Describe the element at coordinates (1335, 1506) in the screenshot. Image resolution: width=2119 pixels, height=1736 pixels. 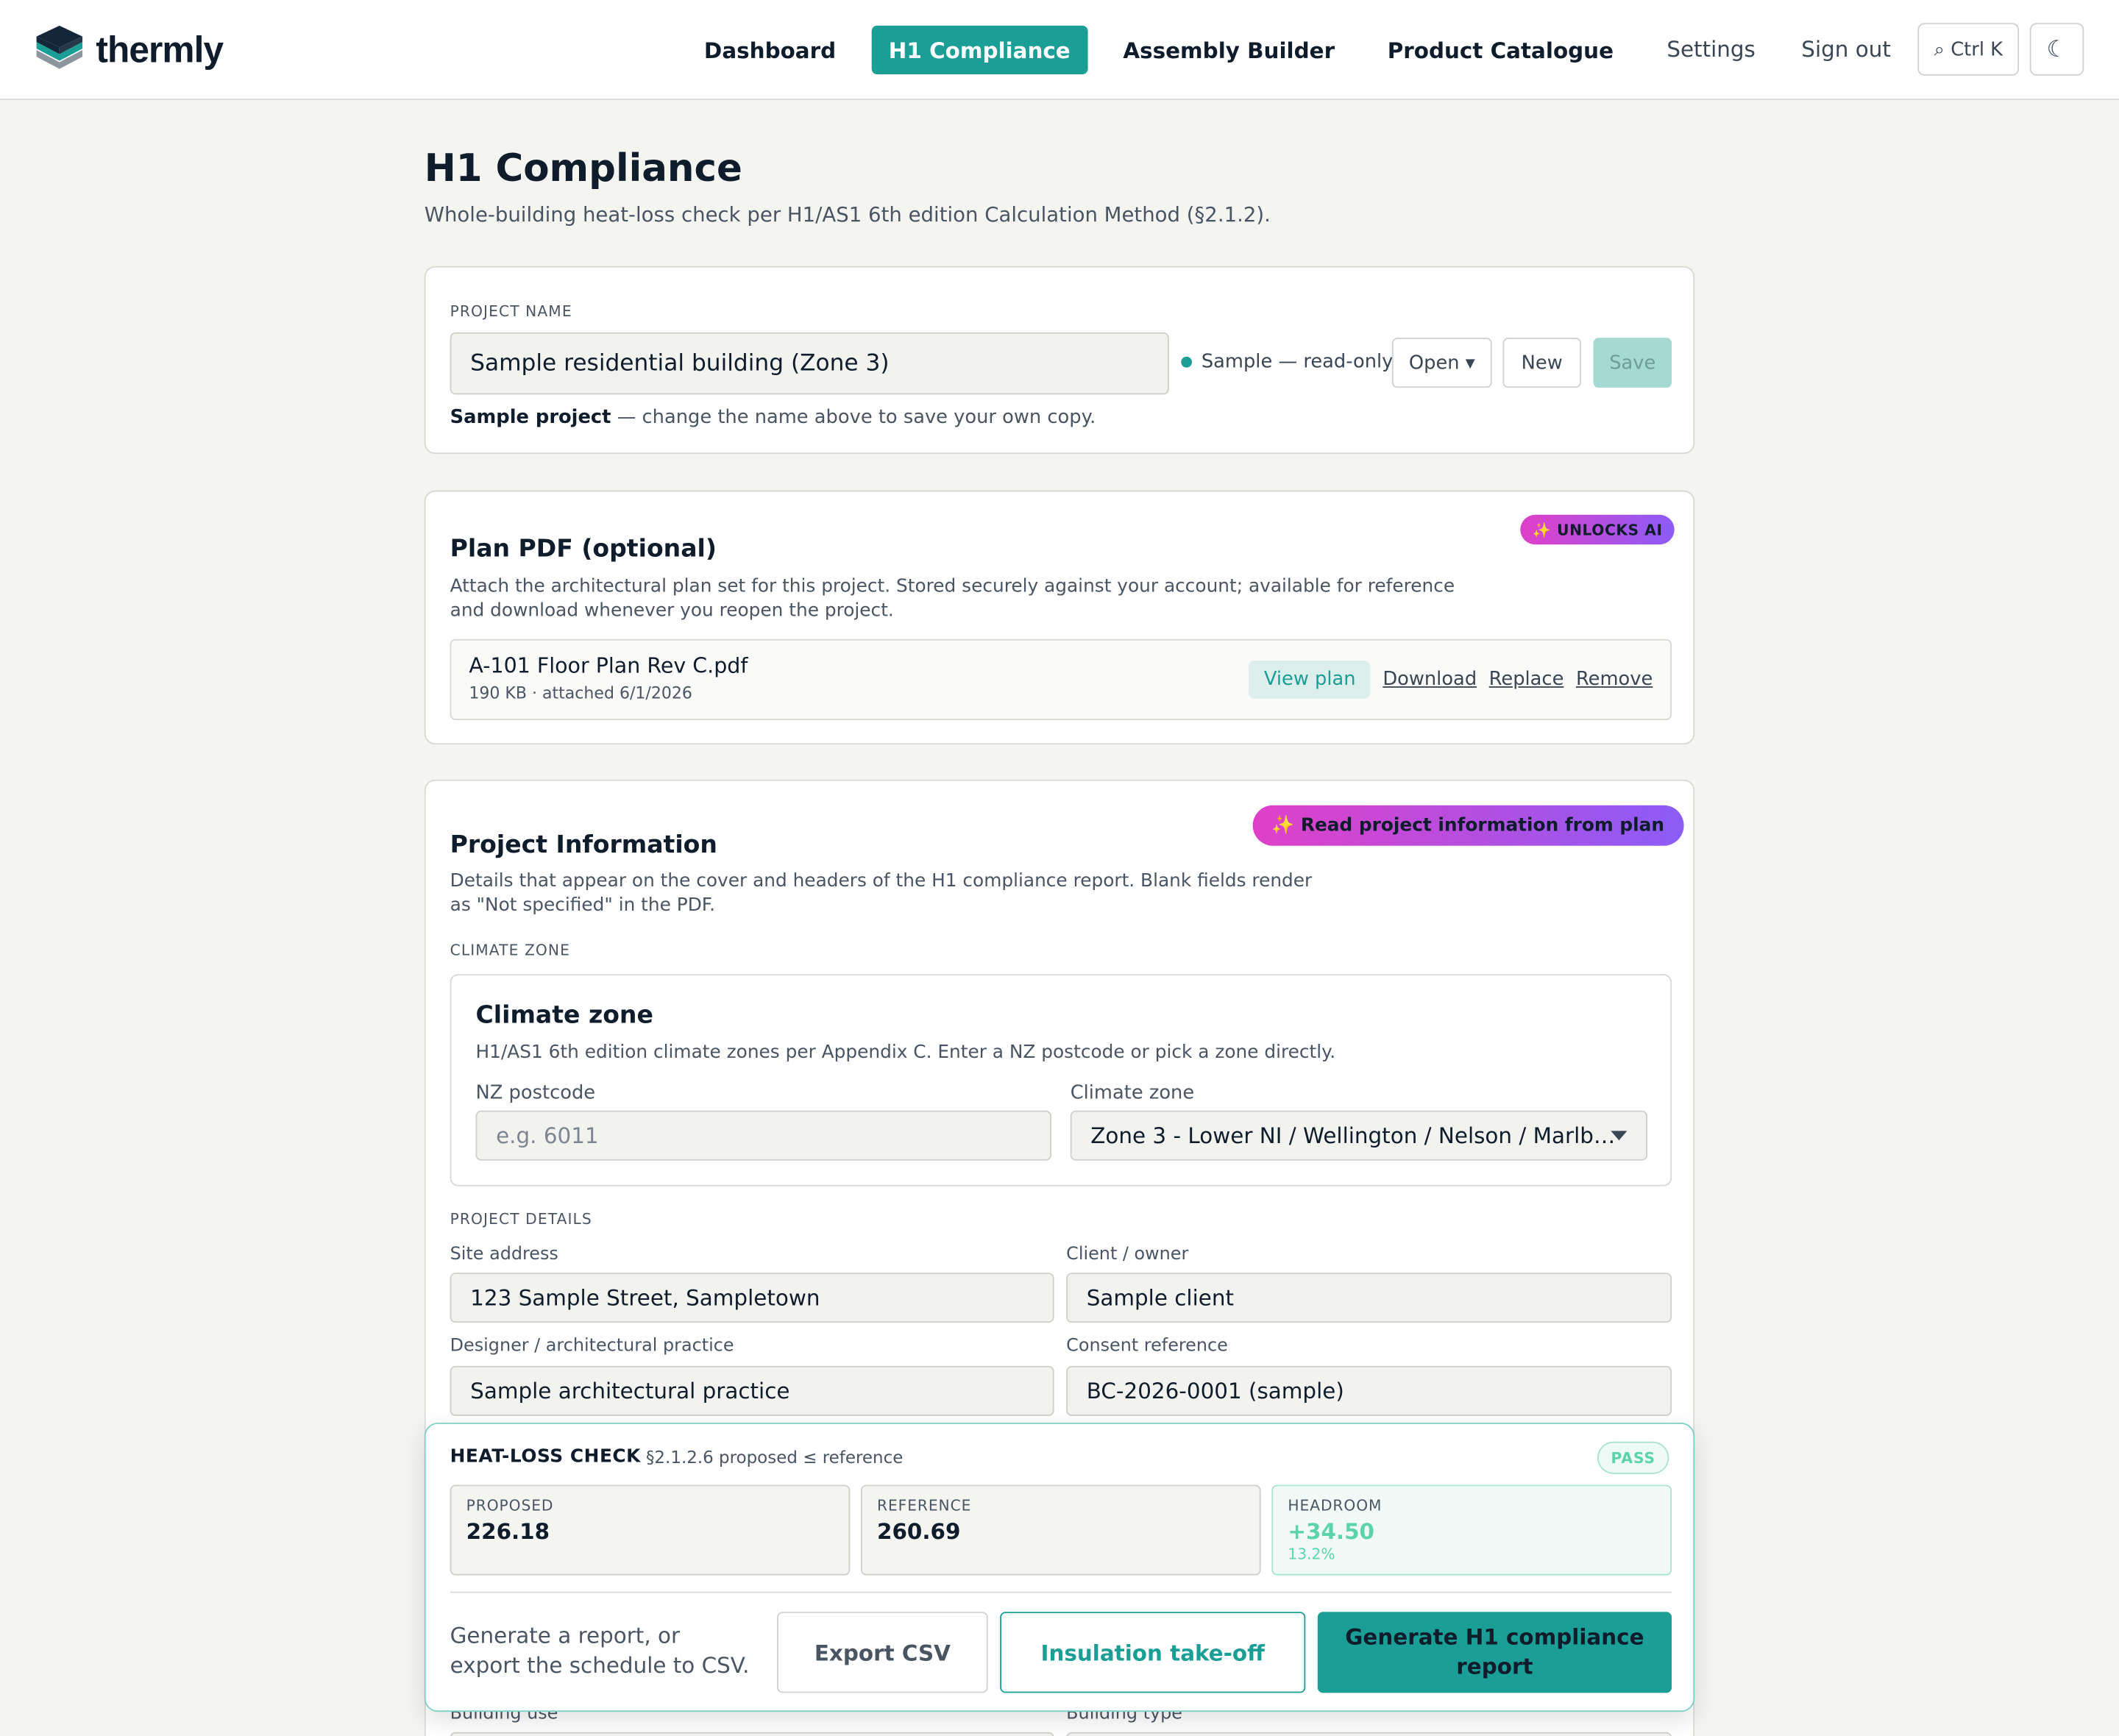
I see `headroom-label: HEADROOM` at that location.